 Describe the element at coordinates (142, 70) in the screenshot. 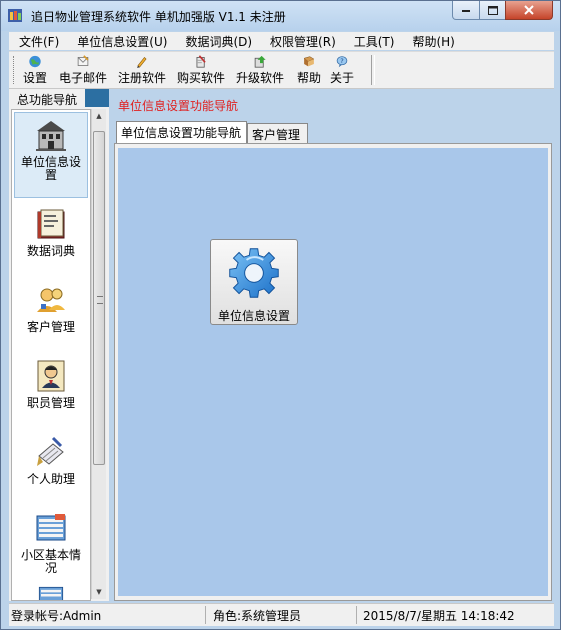

I see `register-button: 注册软件` at that location.